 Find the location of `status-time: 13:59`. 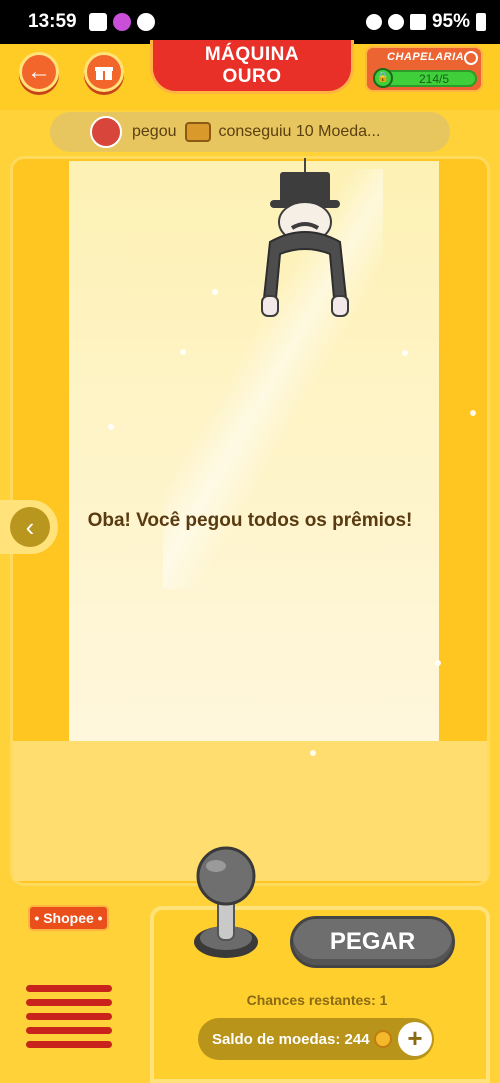

status-time: 13:59 is located at coordinates (52, 21).